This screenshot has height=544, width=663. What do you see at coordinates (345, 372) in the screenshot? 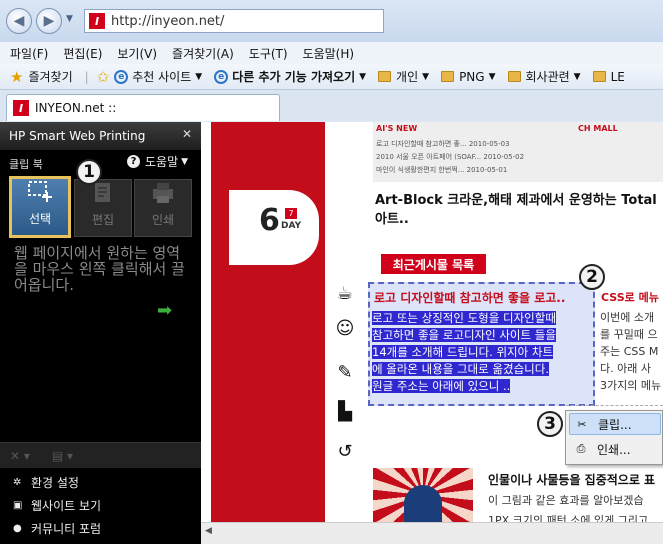
I see `pencil-icon: ✎` at bounding box center [345, 372].